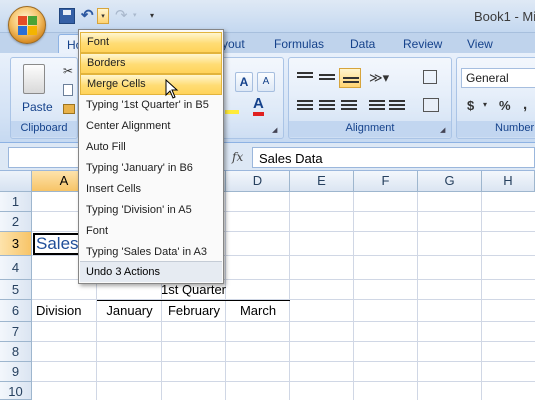  Describe the element at coordinates (397, 106) in the screenshot. I see `increase-indent-icon` at that location.